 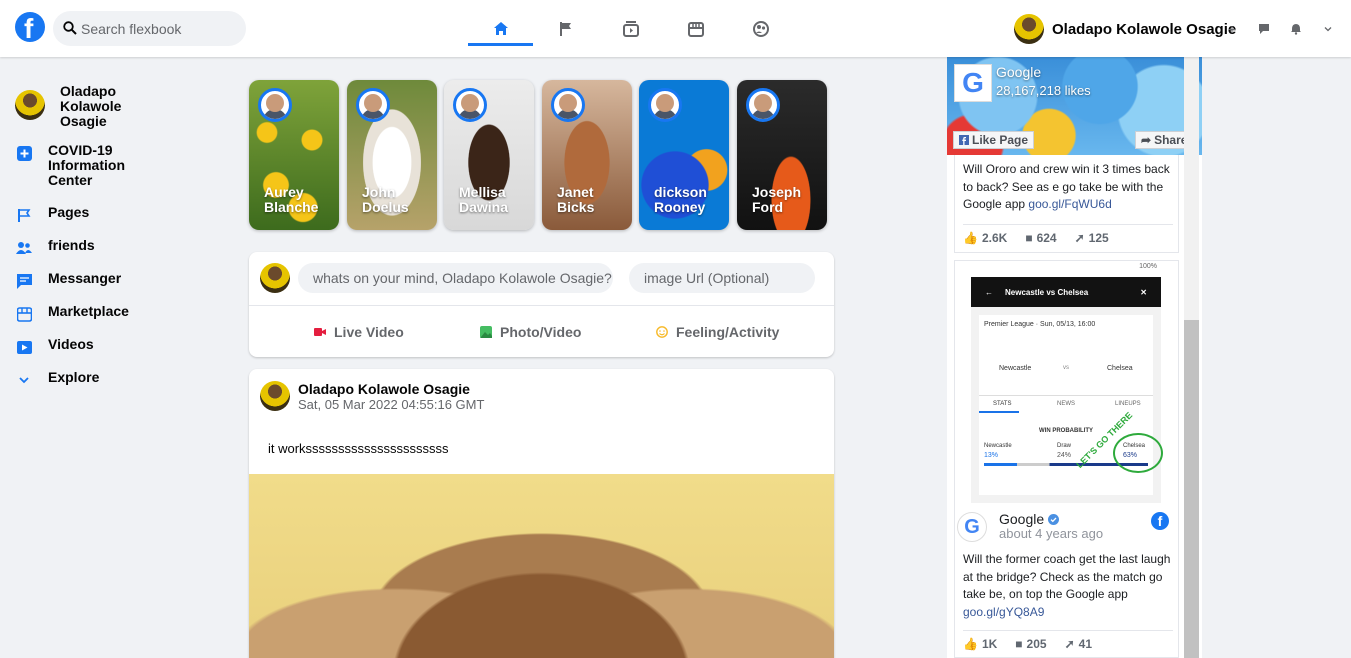 What do you see at coordinates (991, 455) in the screenshot?
I see `prob-pct-1: 13%` at bounding box center [991, 455].